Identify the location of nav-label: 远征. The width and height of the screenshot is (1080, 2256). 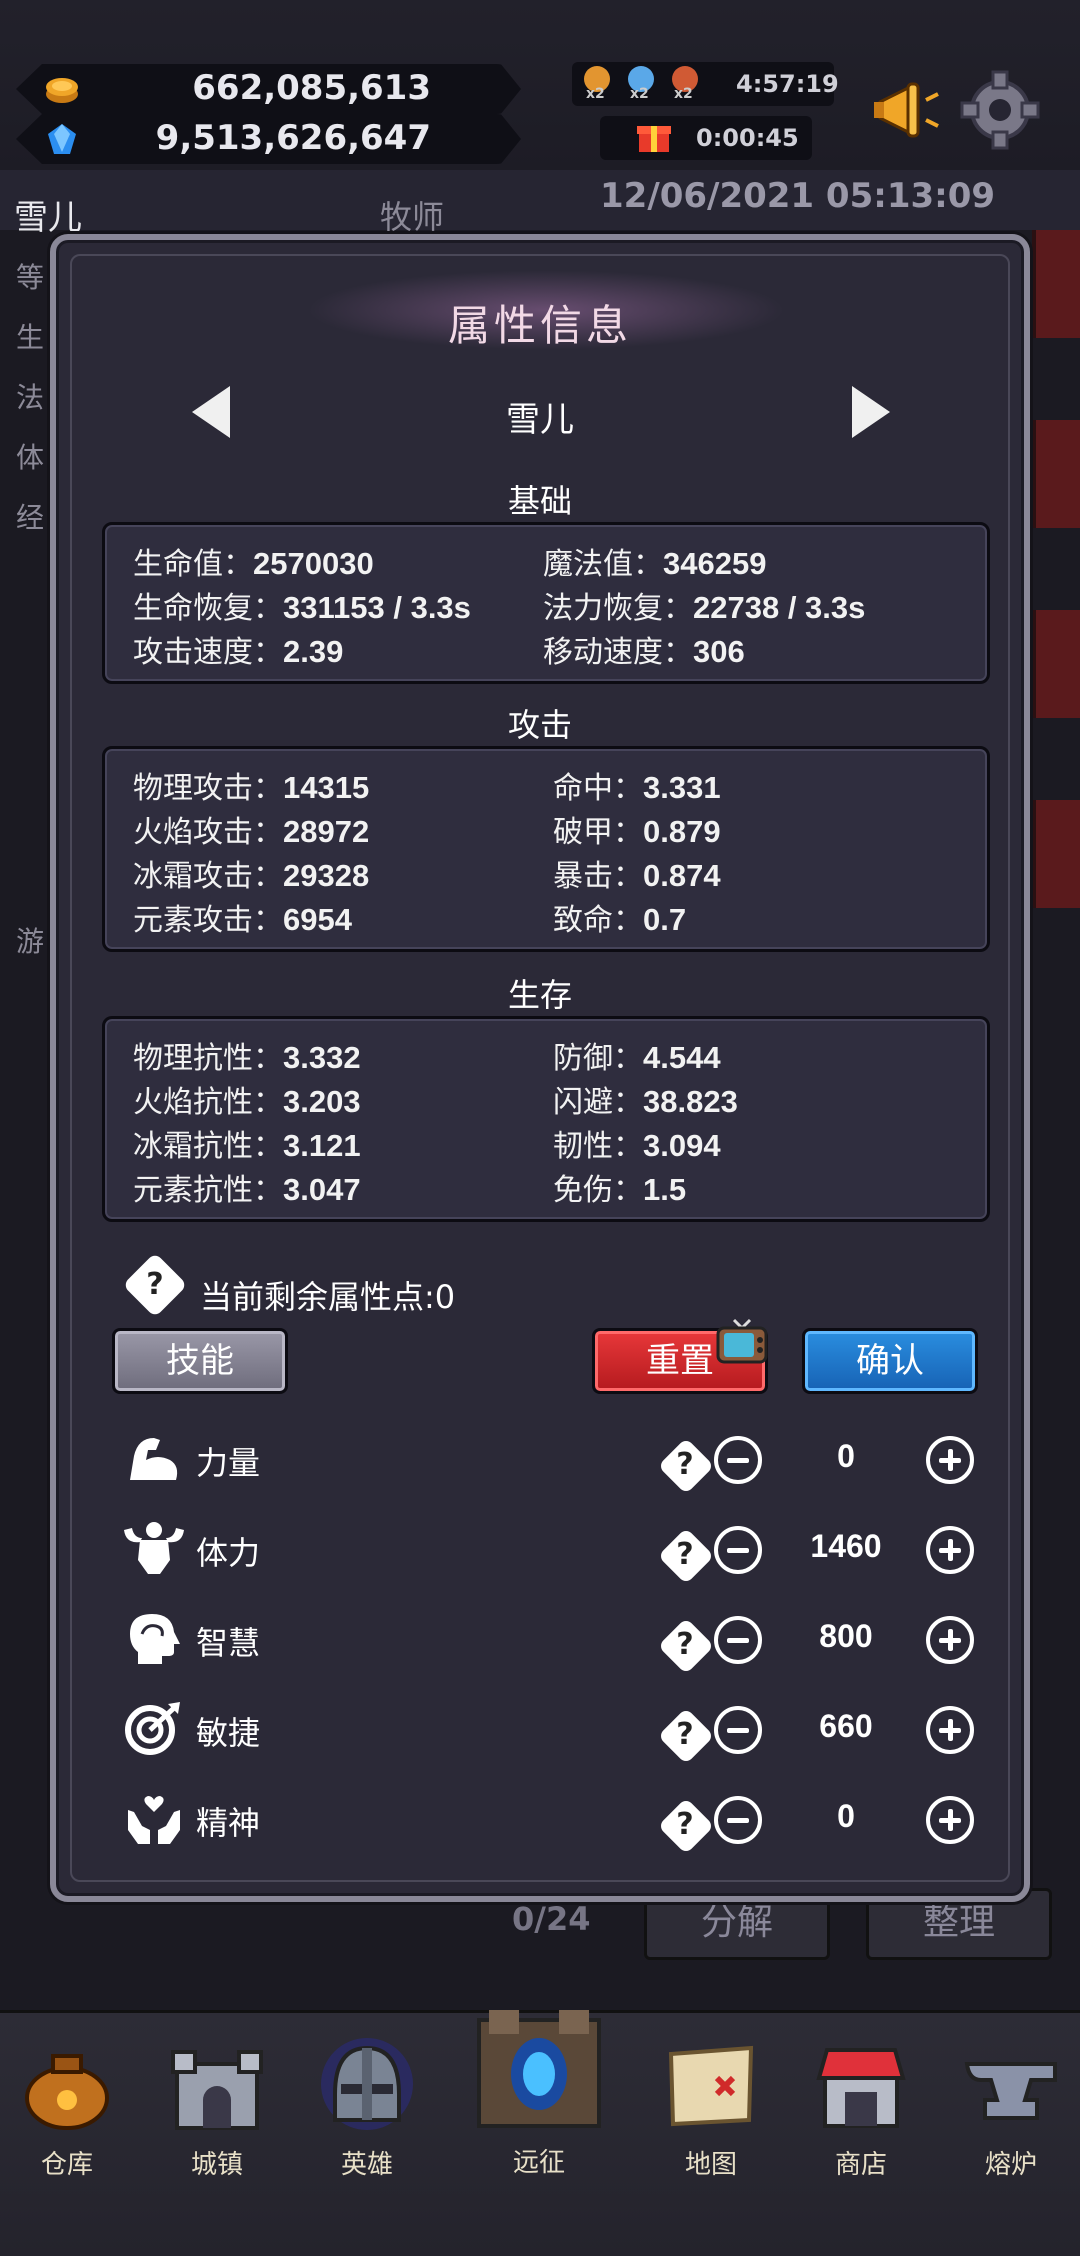
(538, 2163).